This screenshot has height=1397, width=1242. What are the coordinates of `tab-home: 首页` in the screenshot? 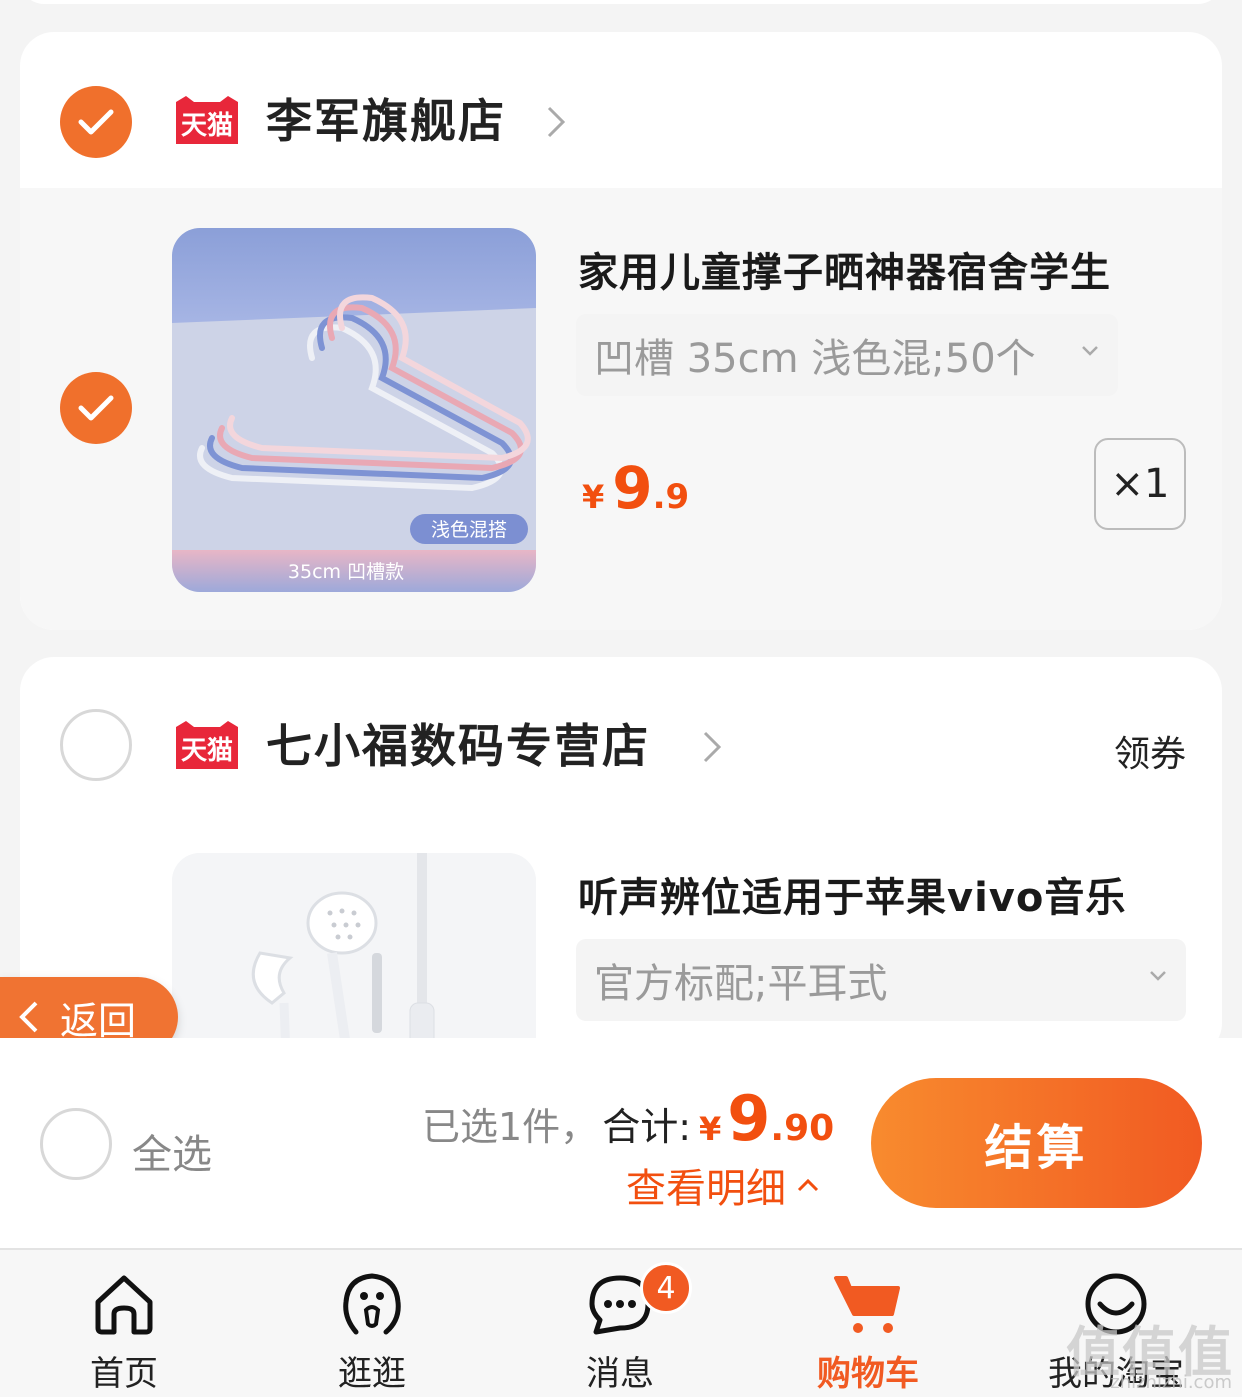 It's located at (124, 1323).